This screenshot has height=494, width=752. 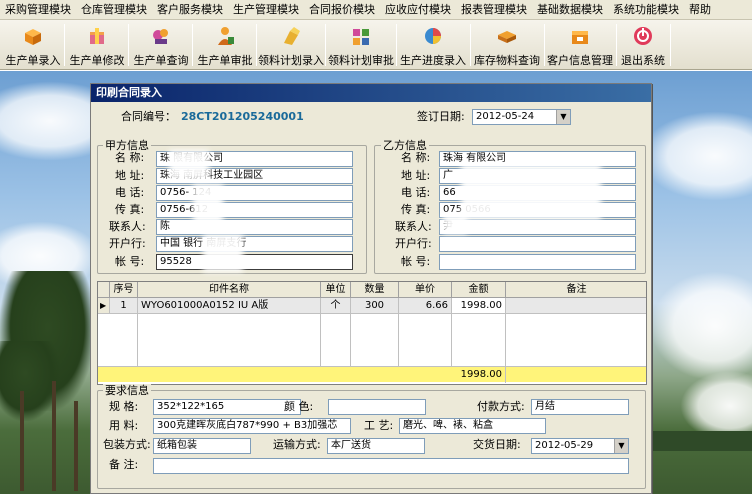 What do you see at coordinates (494, 10) in the screenshot?
I see `menu-reports: 报表管理模块` at bounding box center [494, 10].